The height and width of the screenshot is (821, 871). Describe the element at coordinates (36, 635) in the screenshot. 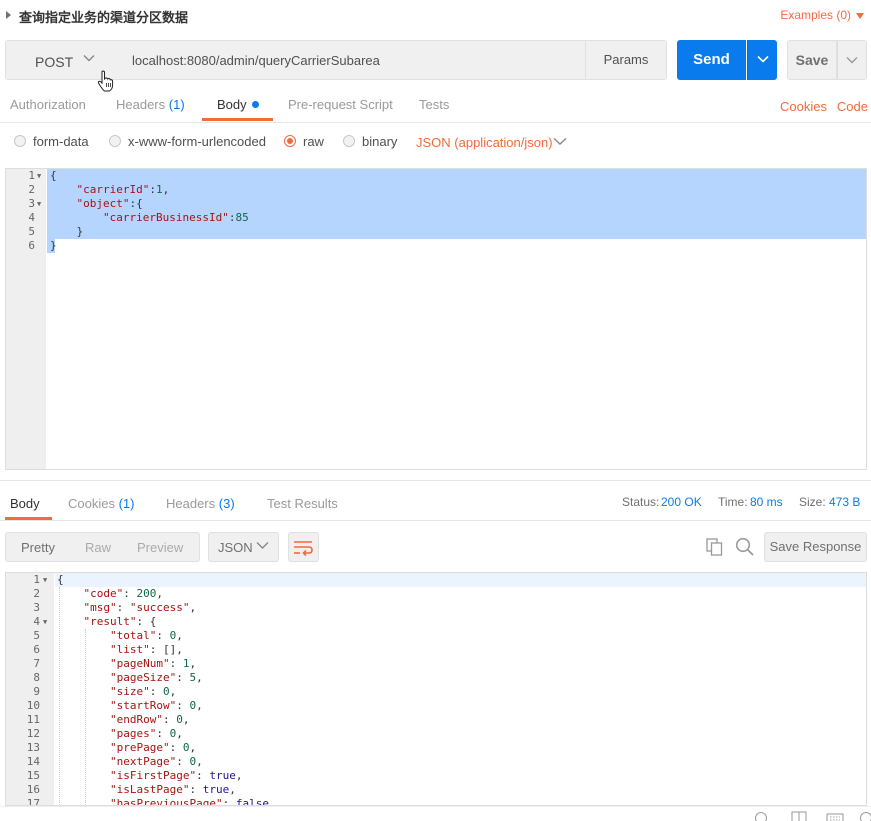

I see `line-number: 5` at that location.